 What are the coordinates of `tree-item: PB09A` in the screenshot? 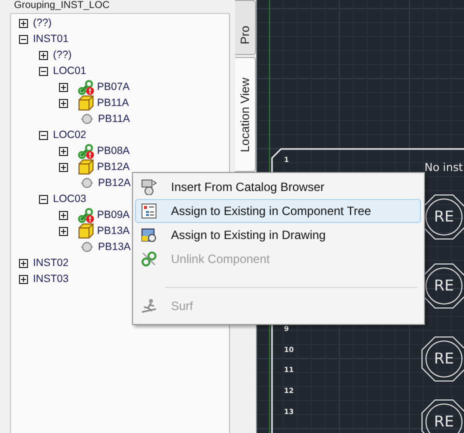 It's located at (113, 215).